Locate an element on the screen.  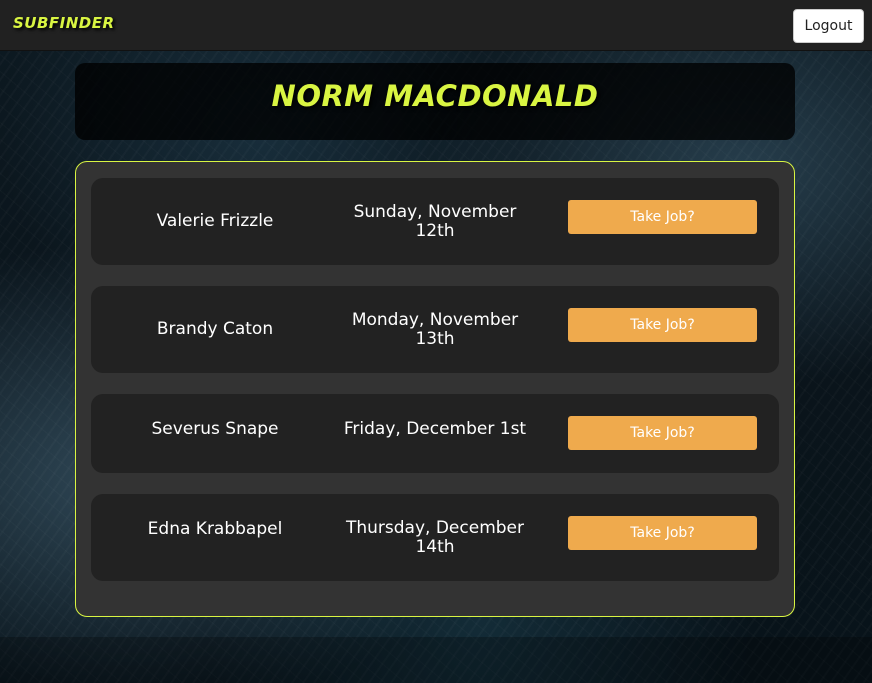
job-date: Monday, November 13th is located at coordinates (435, 329).